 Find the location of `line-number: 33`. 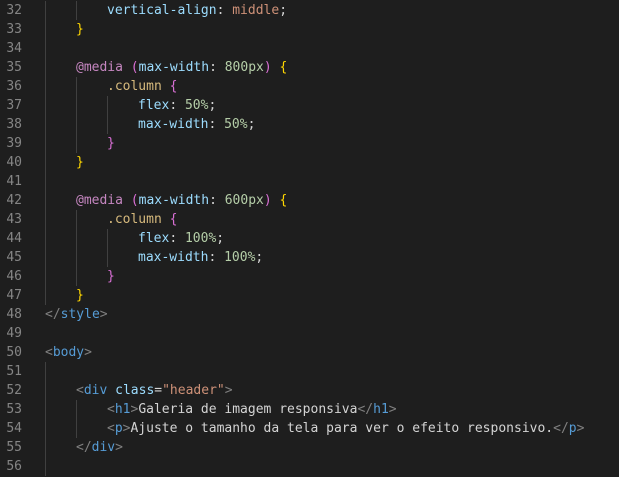

line-number: 33 is located at coordinates (14, 29).